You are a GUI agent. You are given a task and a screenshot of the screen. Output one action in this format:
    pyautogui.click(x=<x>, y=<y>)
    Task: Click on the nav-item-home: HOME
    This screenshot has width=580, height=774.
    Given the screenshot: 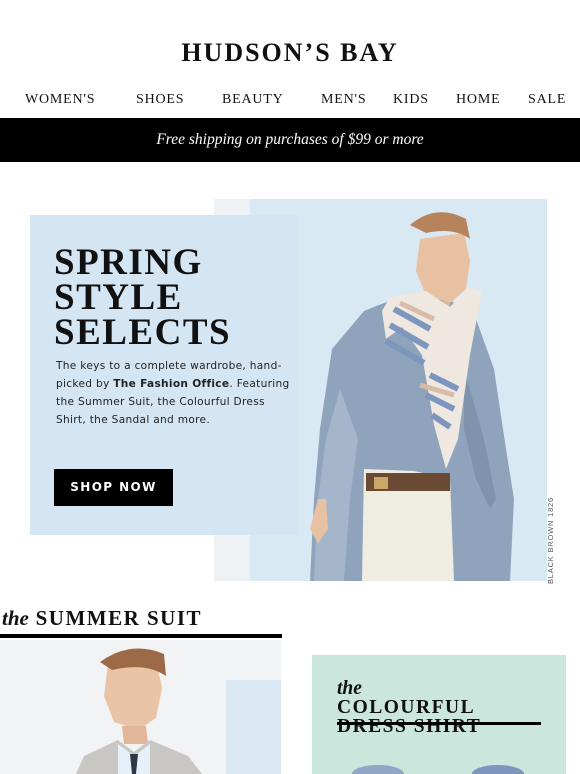 What is the action you would take?
    pyautogui.click(x=478, y=100)
    